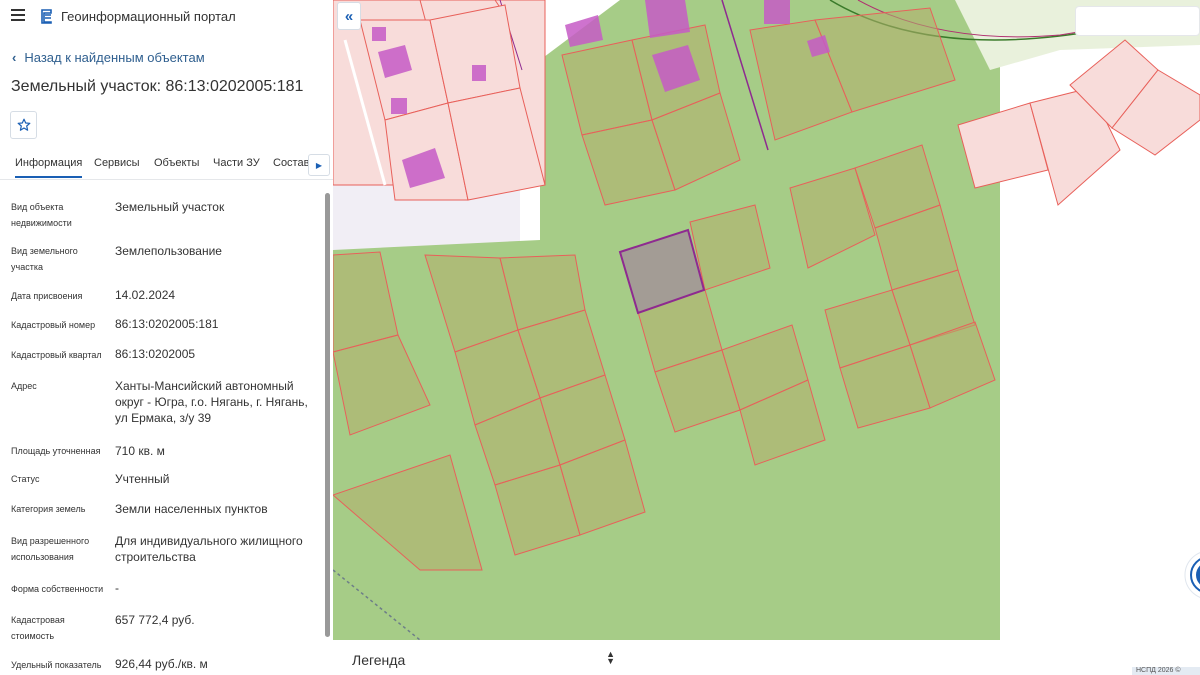 The height and width of the screenshot is (675, 1200). I want to click on property-label: Вид разрешенного использования, so click(50, 549).